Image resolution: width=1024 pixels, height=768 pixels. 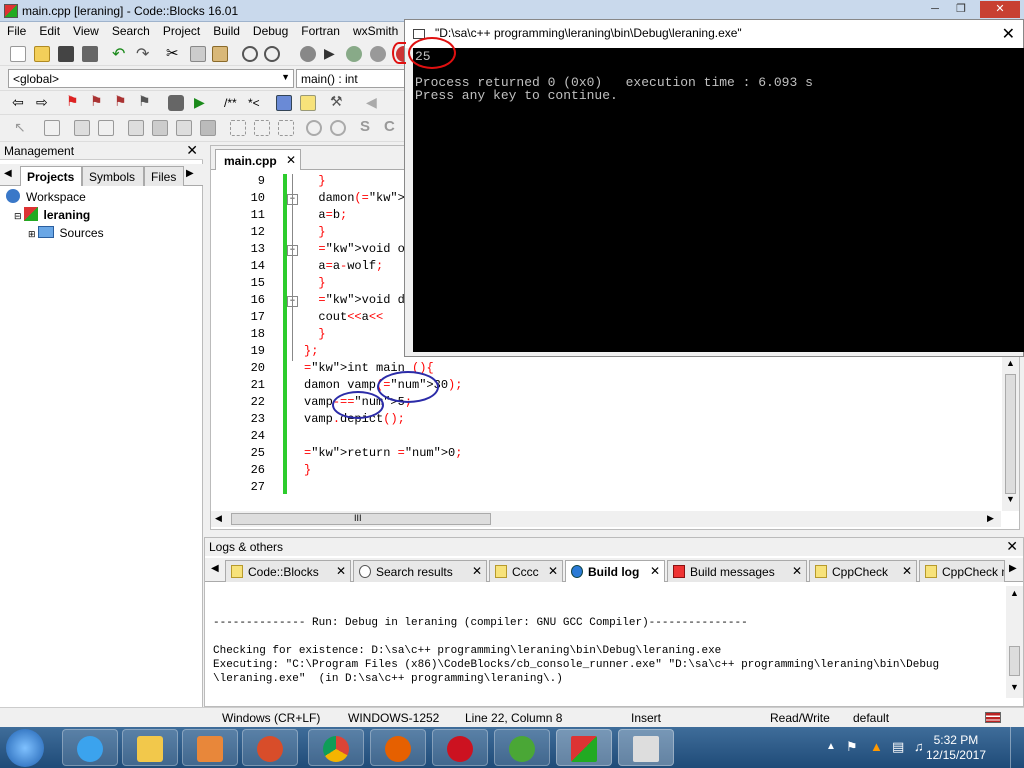 I want to click on tree-item-workspace: Workspace, so click(x=55, y=197).